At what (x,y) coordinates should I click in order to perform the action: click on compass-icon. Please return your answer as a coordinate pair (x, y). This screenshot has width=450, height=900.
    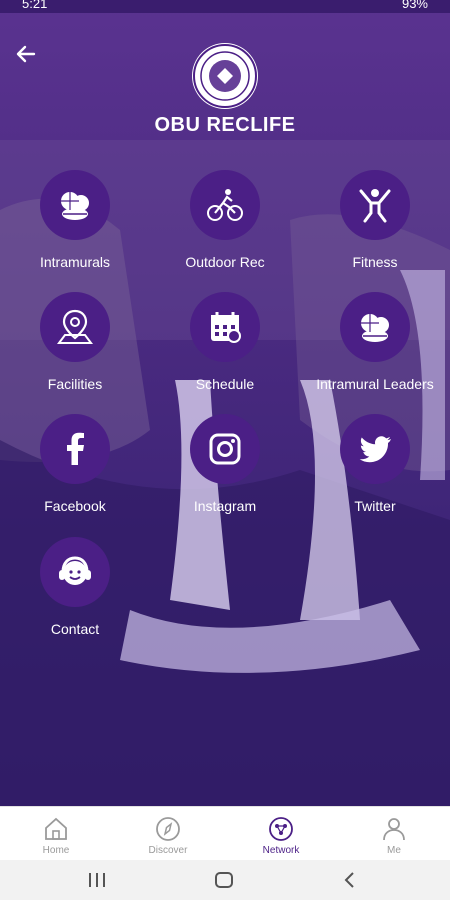
    Looking at the image, I should click on (168, 829).